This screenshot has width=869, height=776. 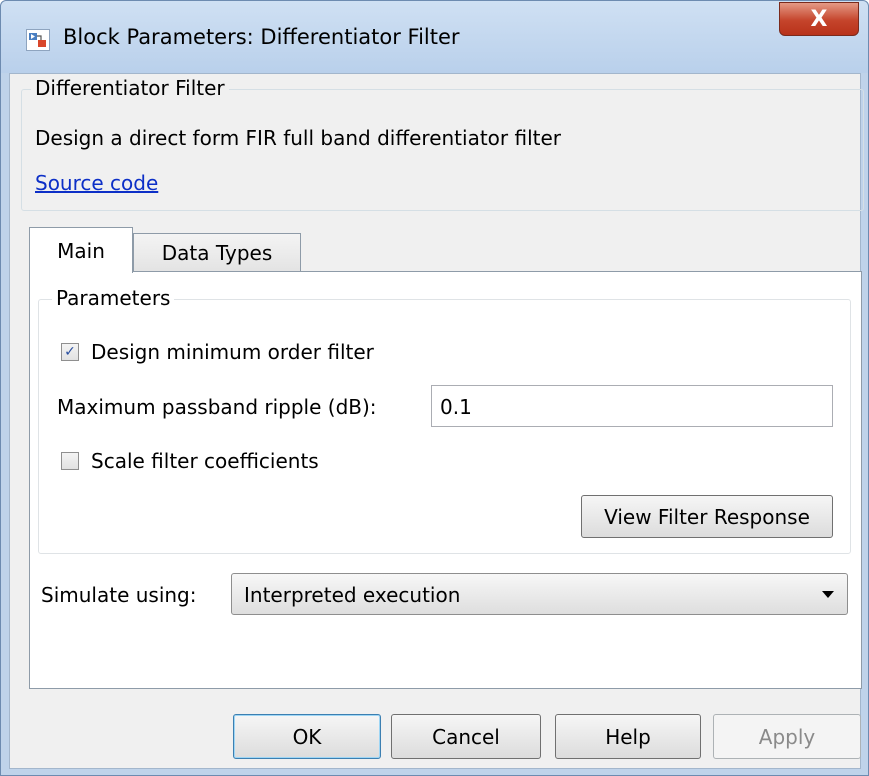 What do you see at coordinates (307, 736) in the screenshot?
I see `ok-button: OK` at bounding box center [307, 736].